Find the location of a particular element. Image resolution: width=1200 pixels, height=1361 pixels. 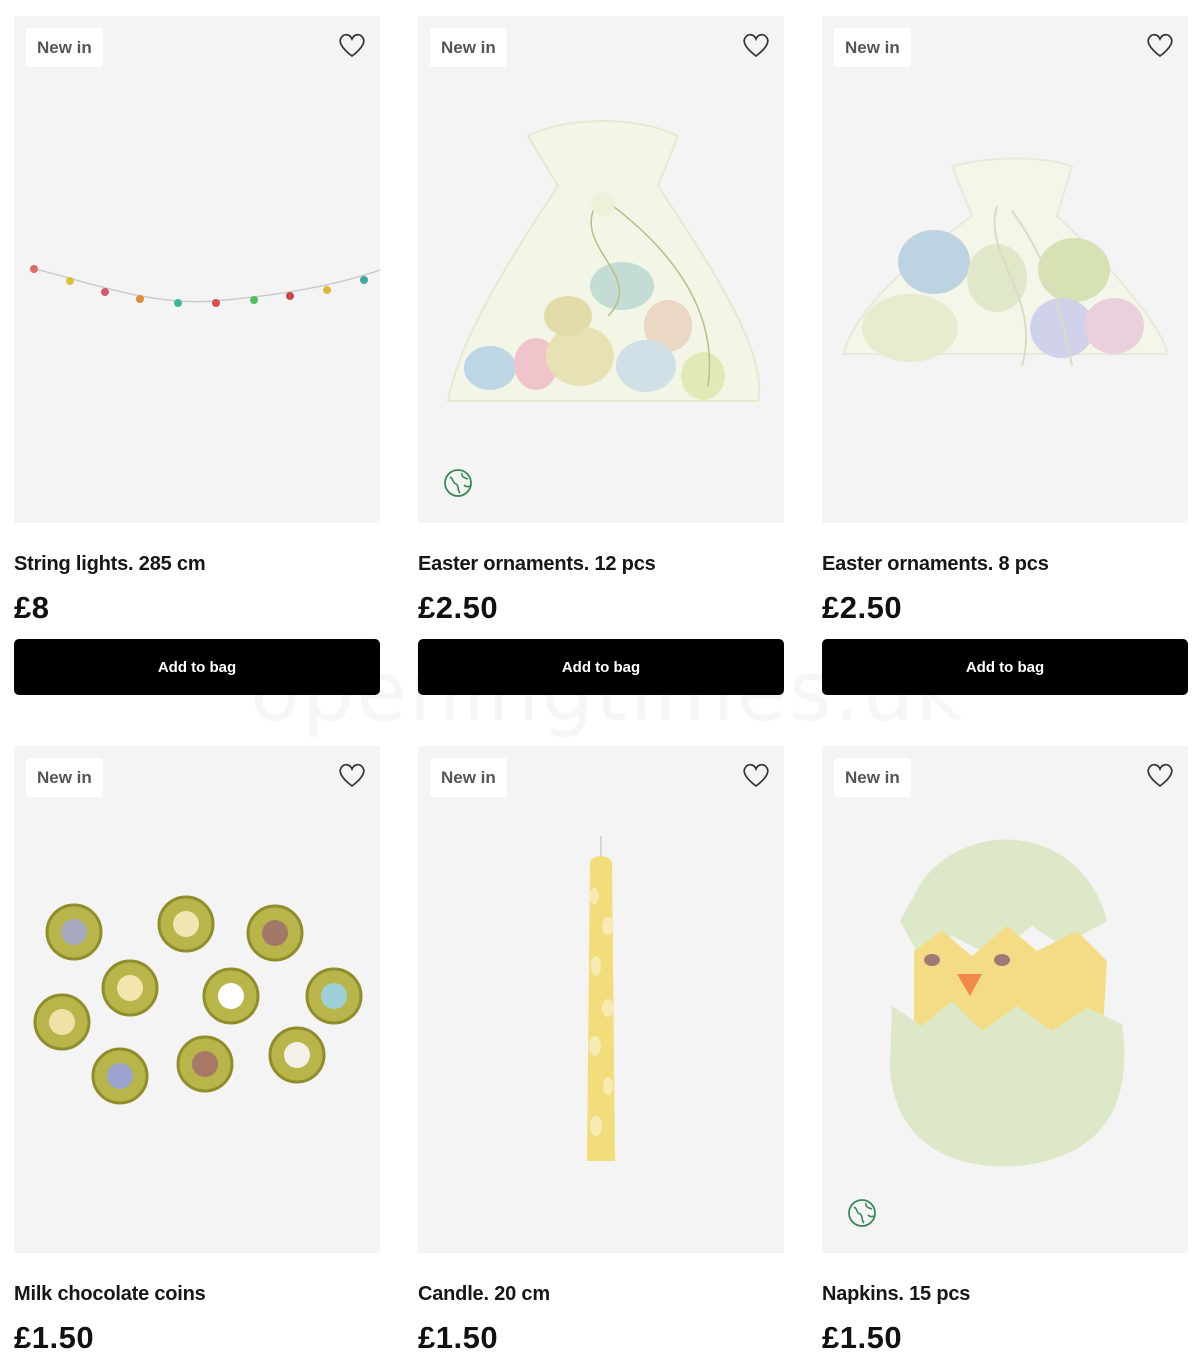

product-title: Easter ornaments. 8 pcs is located at coordinates (935, 564).